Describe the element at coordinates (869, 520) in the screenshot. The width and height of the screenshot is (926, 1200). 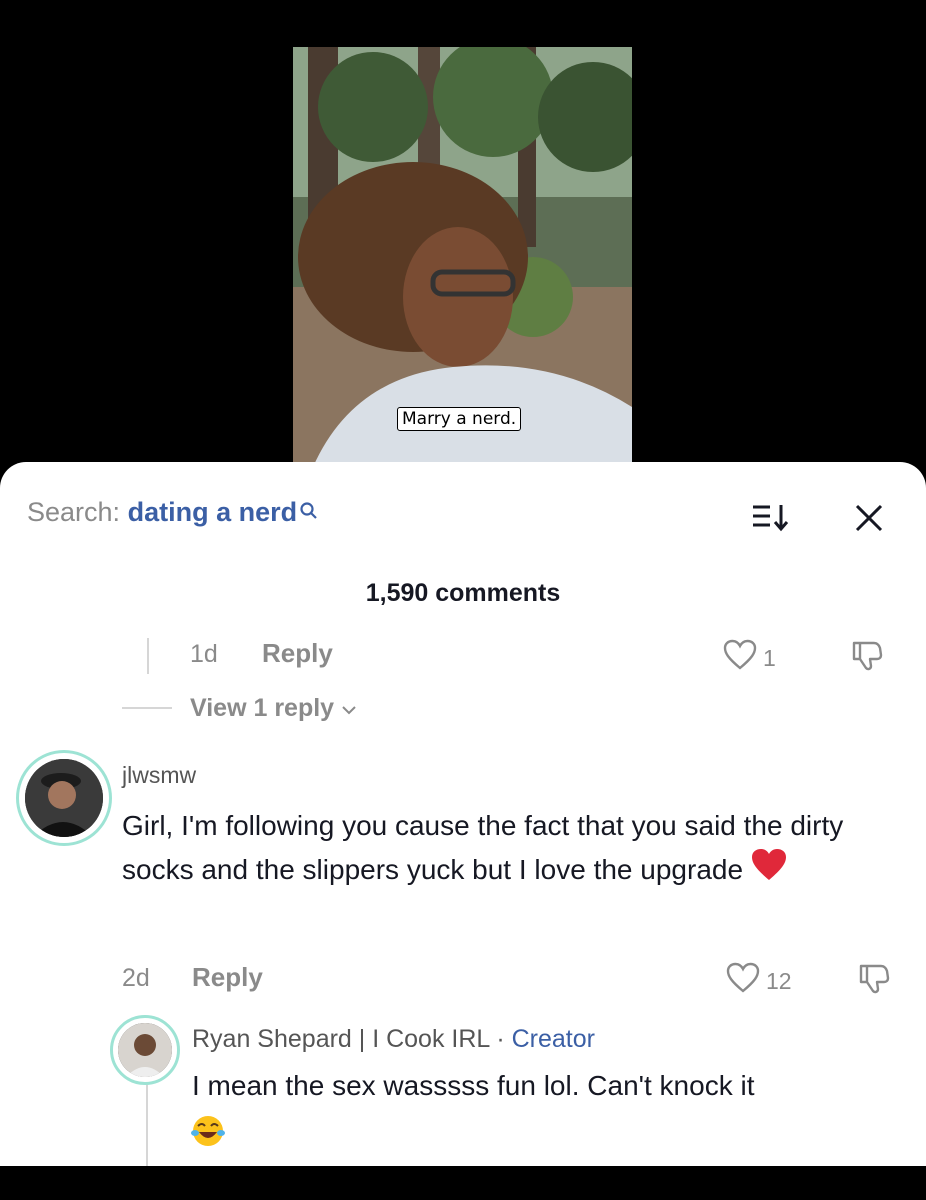
I see `close-icon` at that location.